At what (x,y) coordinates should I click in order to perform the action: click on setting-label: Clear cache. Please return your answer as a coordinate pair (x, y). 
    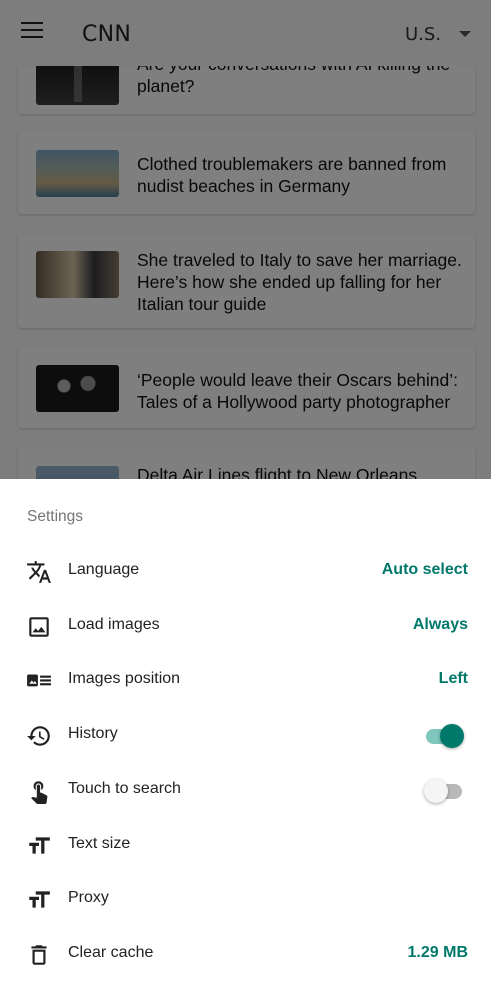
    Looking at the image, I should click on (111, 952).